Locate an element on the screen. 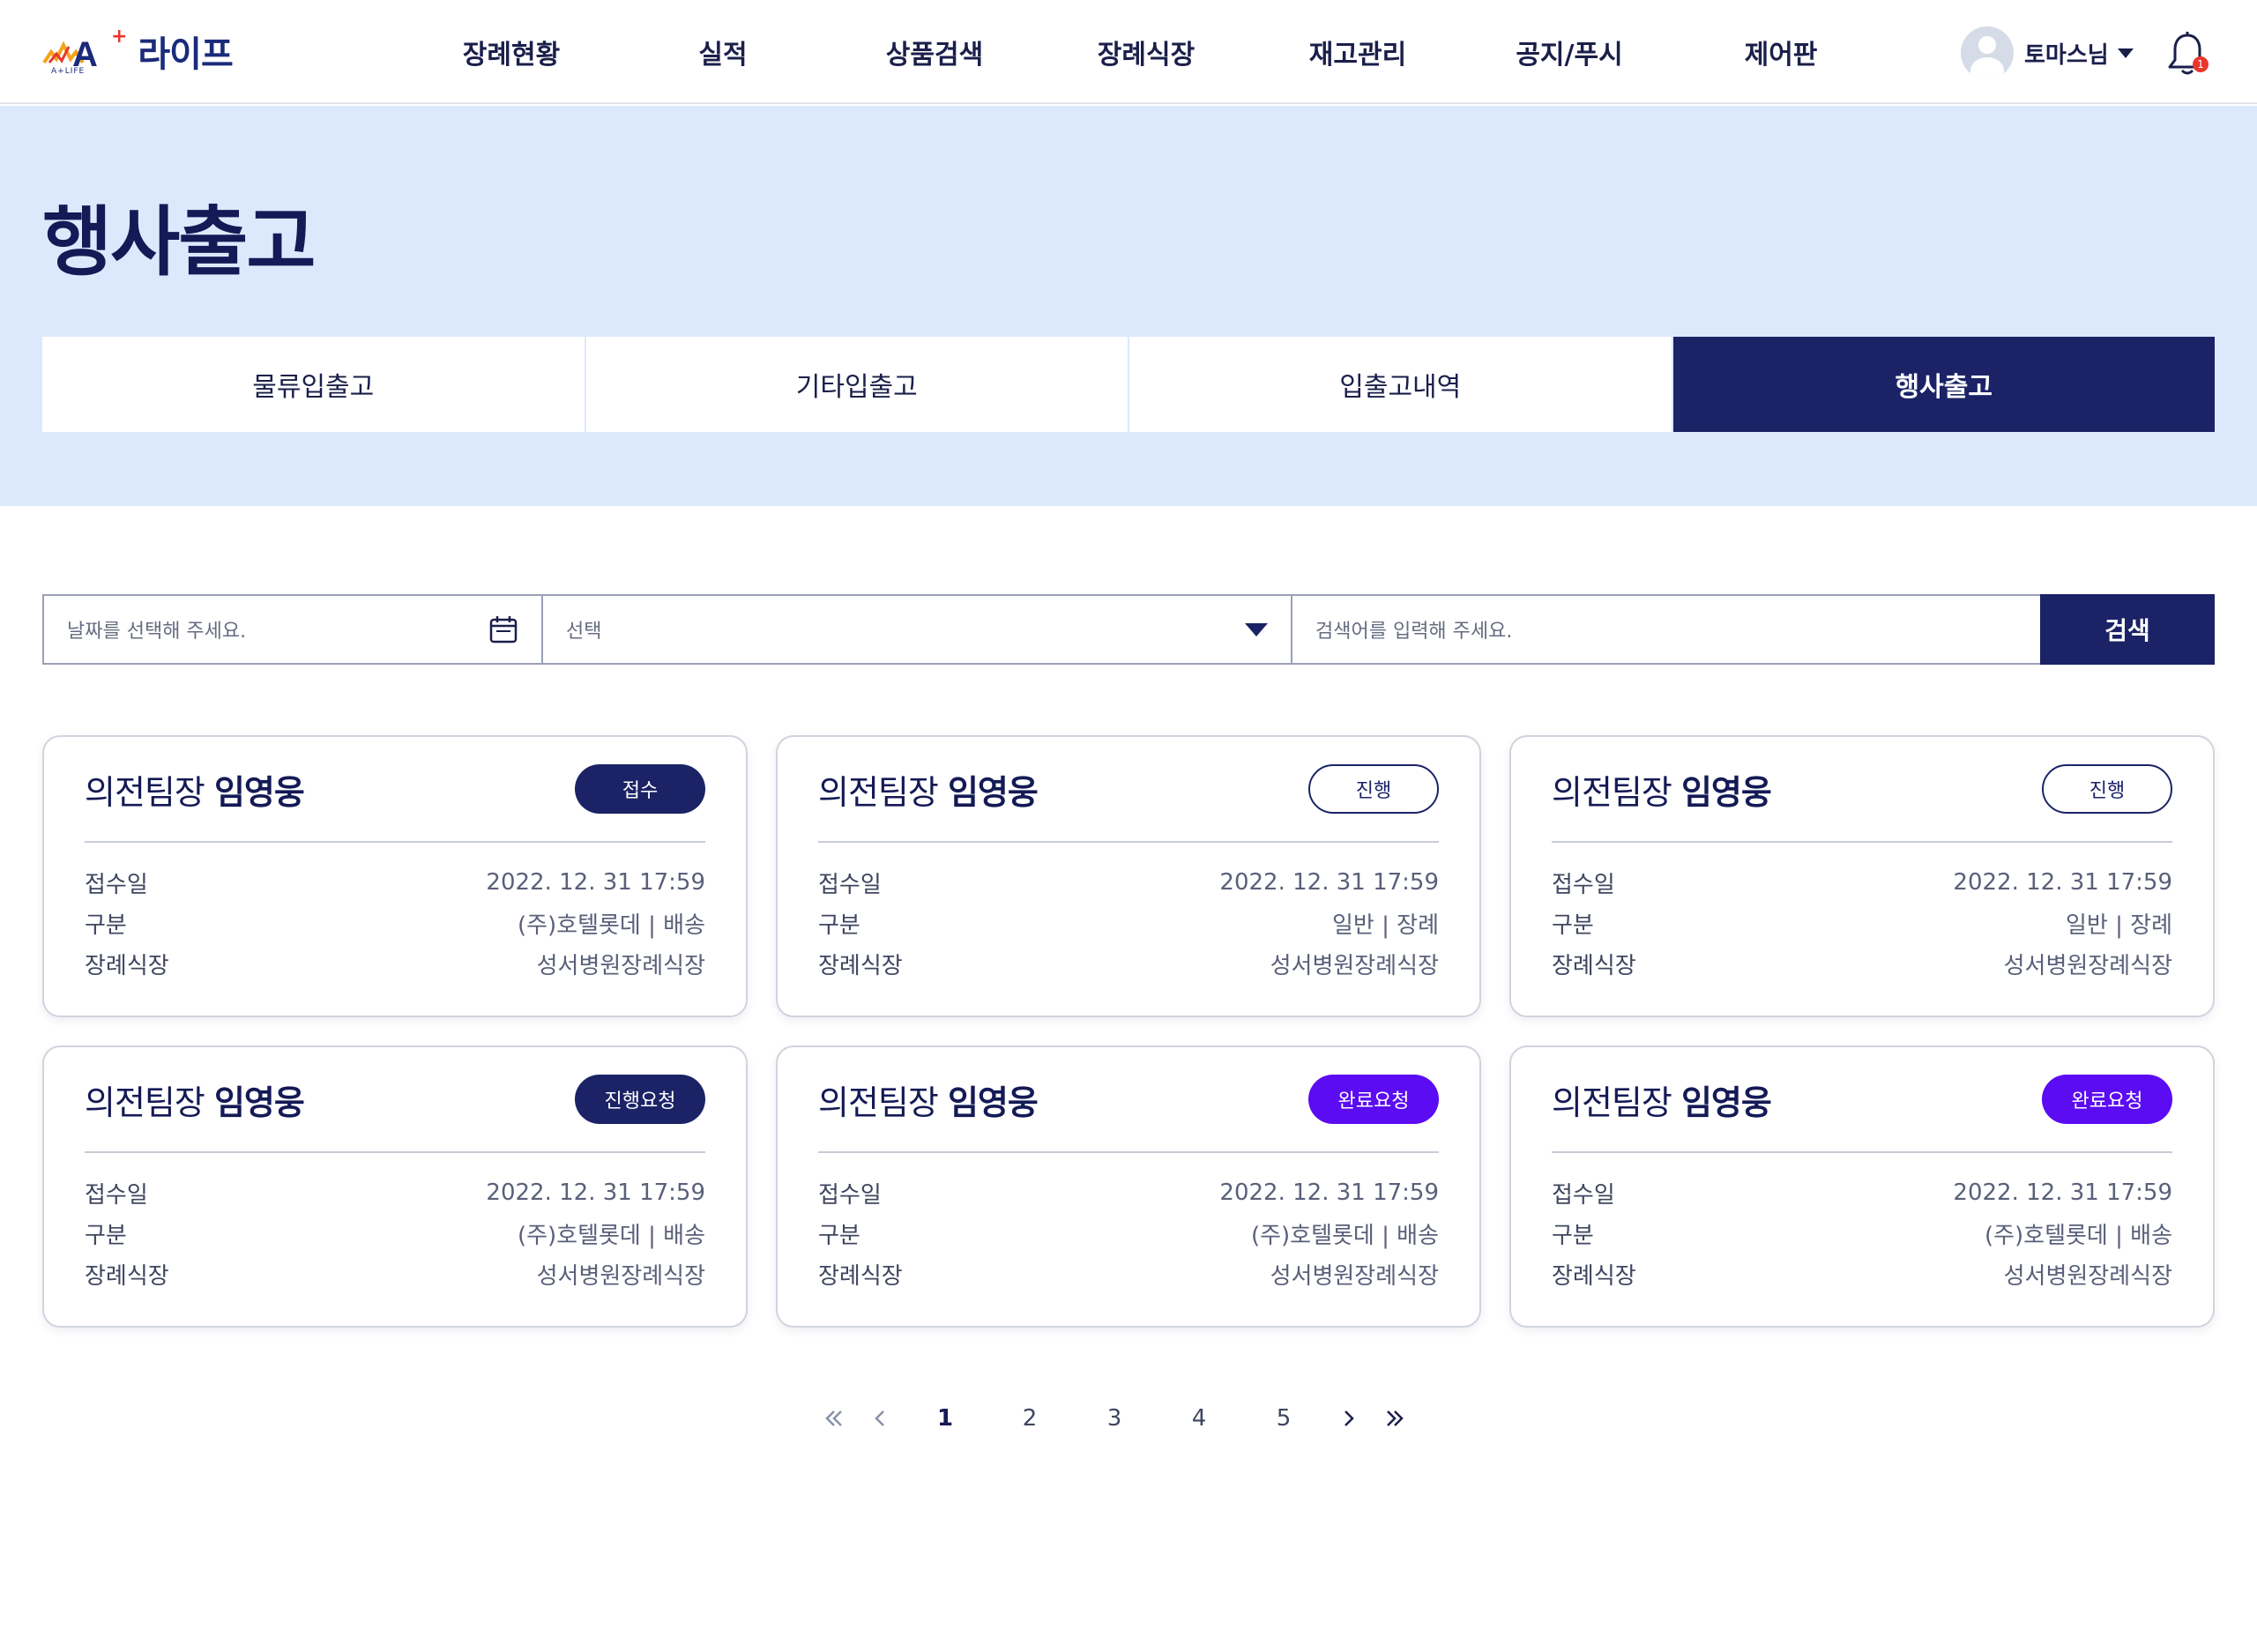 The height and width of the screenshot is (1652, 2257). nav-item-funeral-status: 장례현황 is located at coordinates (511, 52).